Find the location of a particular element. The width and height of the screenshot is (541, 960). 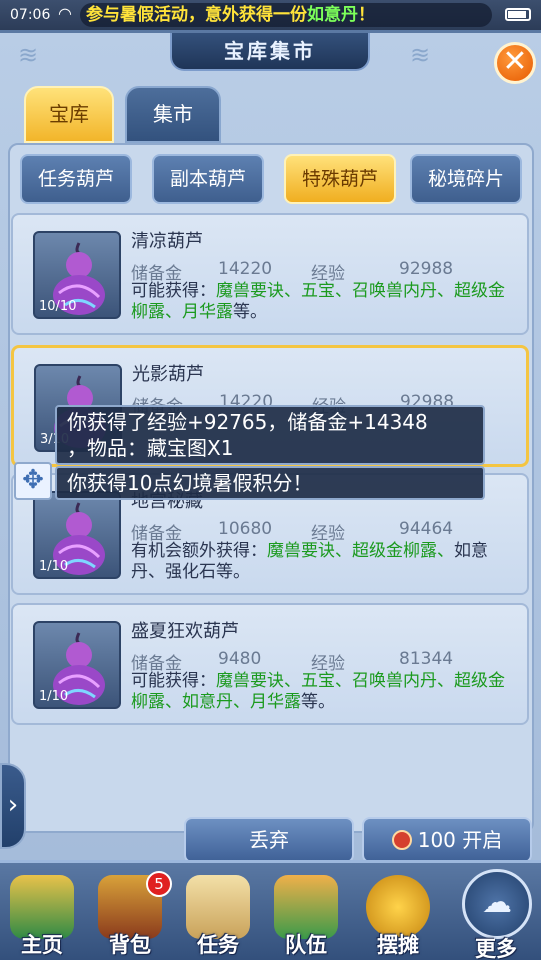

item-name: 清凉葫芦 is located at coordinates (167, 241).